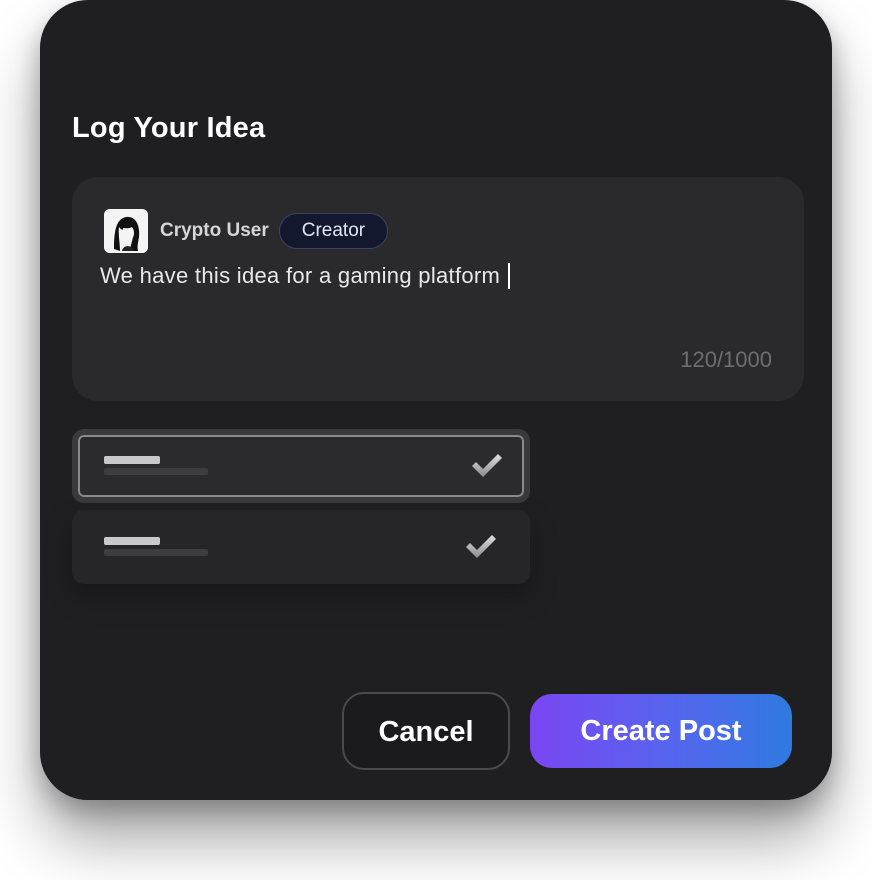  I want to click on idea-text-input: We have this idea for a gaming platform, so click(305, 276).